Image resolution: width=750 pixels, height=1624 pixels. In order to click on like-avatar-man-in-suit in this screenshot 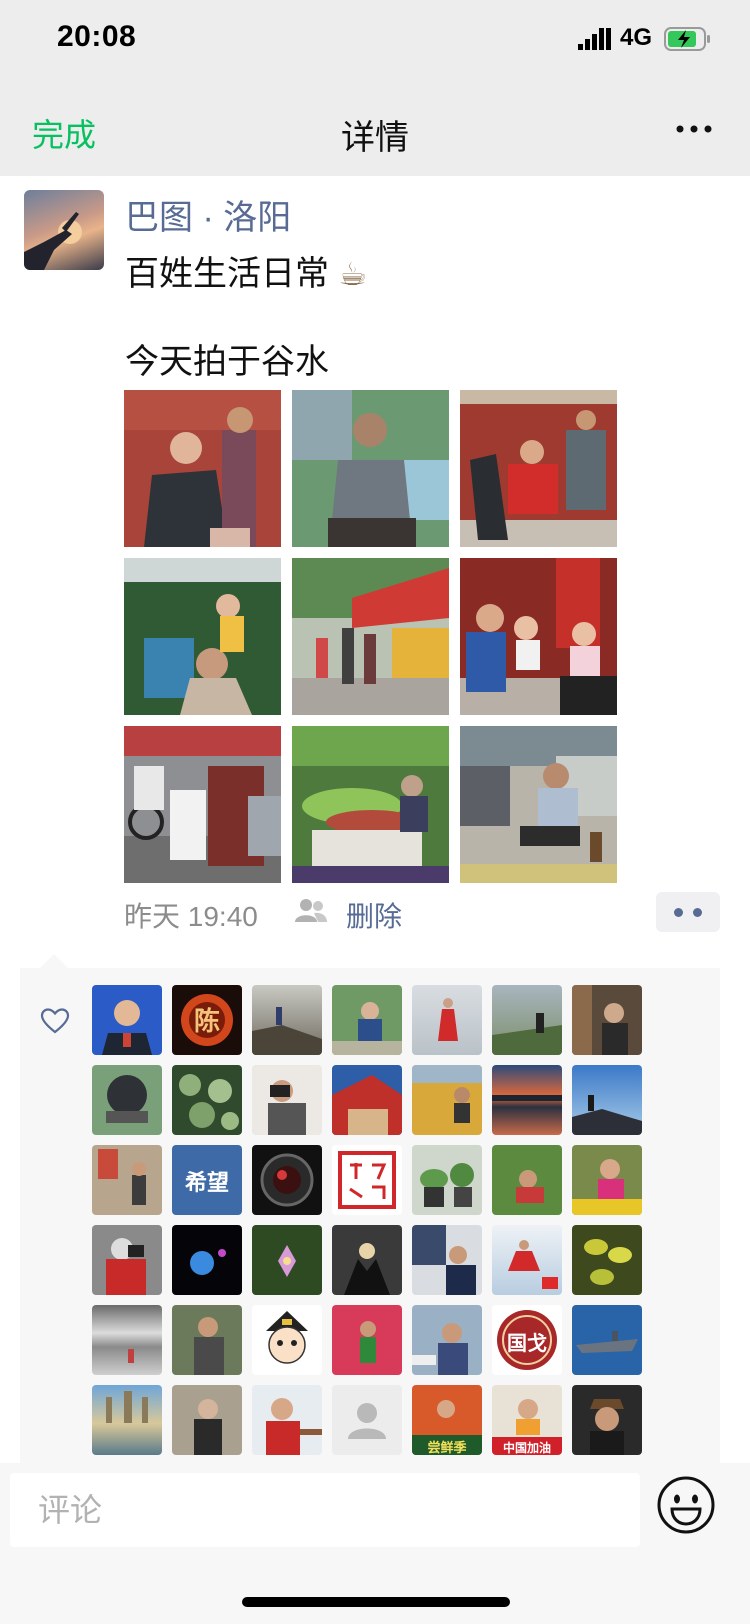, I will do `click(127, 1020)`.